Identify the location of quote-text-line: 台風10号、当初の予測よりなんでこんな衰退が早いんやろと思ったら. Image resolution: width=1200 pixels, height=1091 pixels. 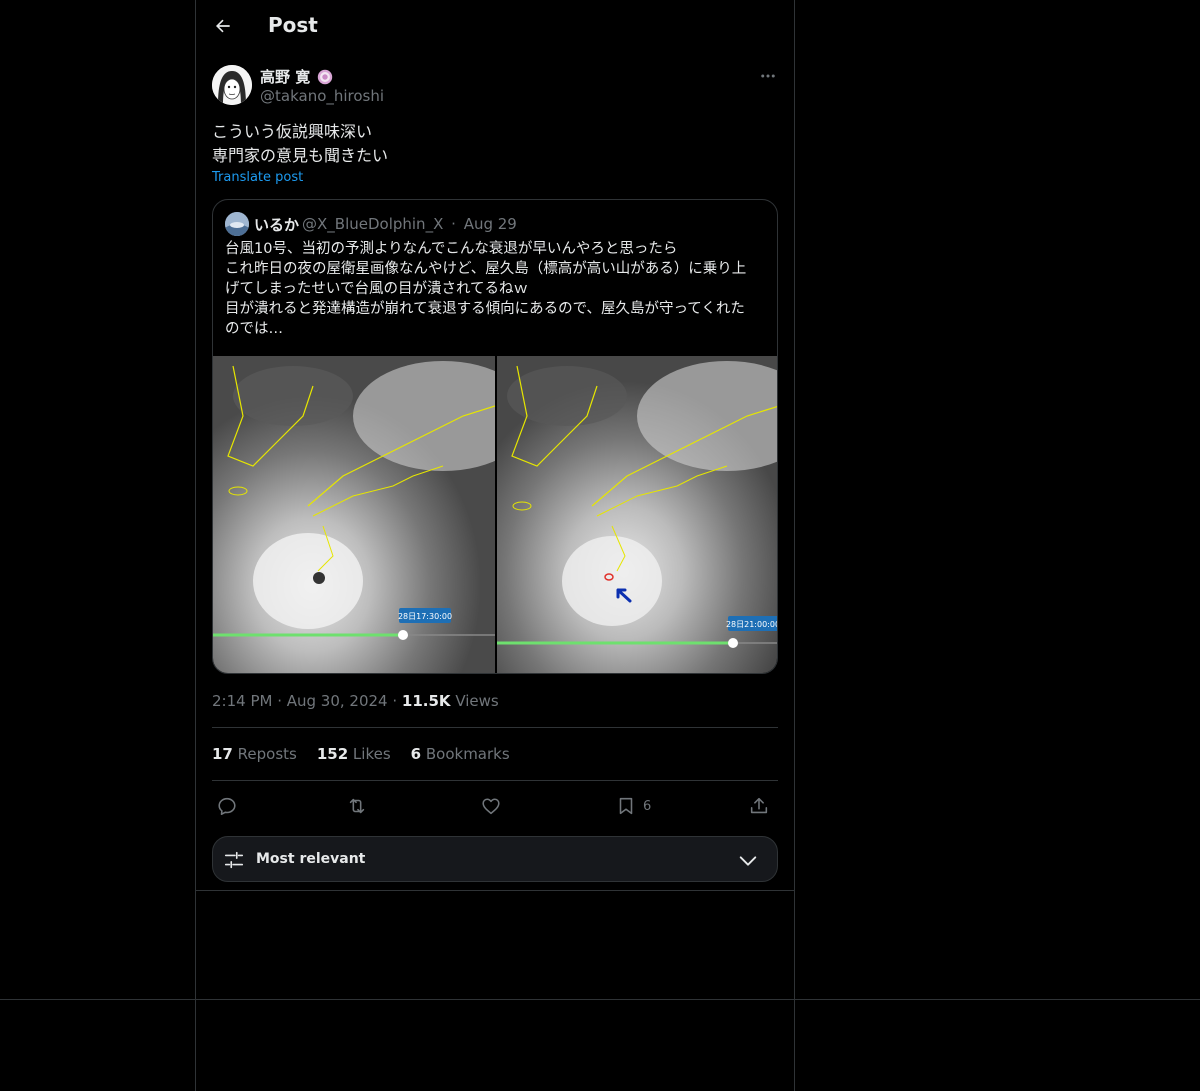
(451, 249).